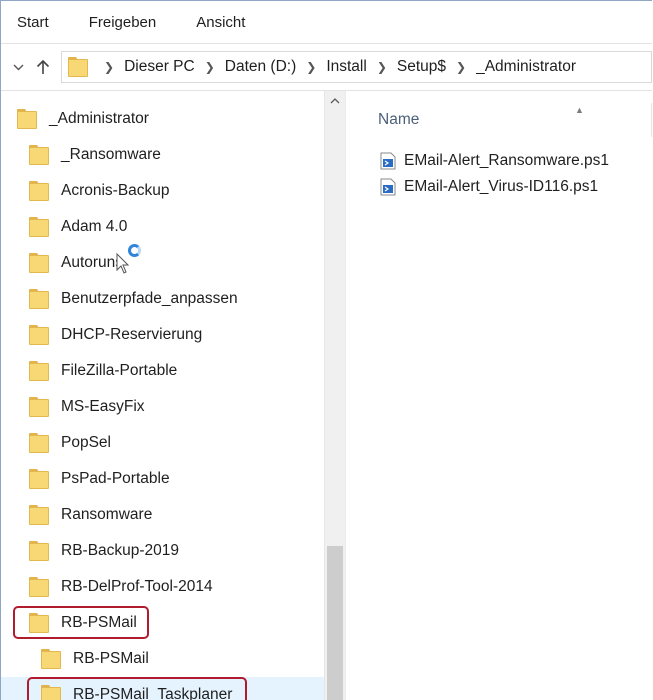 The height and width of the screenshot is (700, 653). Describe the element at coordinates (111, 154) in the screenshot. I see `tree-item-label: _Ransomware` at that location.